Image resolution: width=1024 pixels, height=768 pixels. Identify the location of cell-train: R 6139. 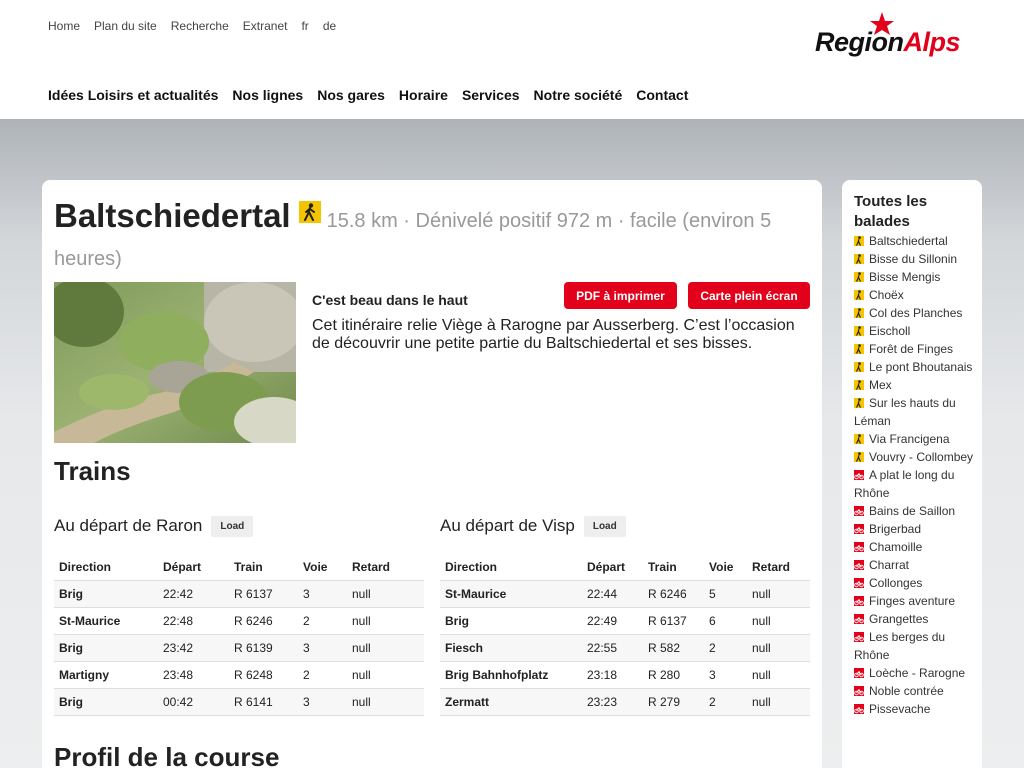
(263, 648).